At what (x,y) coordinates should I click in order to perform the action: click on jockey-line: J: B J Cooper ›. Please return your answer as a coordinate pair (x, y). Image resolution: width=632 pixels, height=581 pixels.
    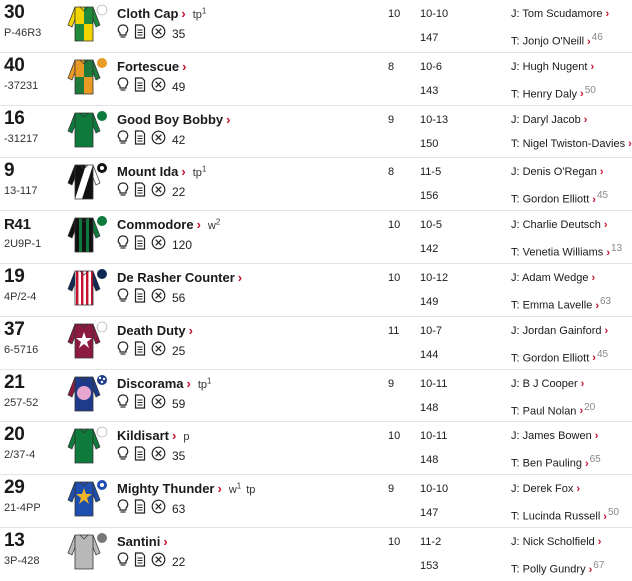
    Looking at the image, I should click on (547, 384).